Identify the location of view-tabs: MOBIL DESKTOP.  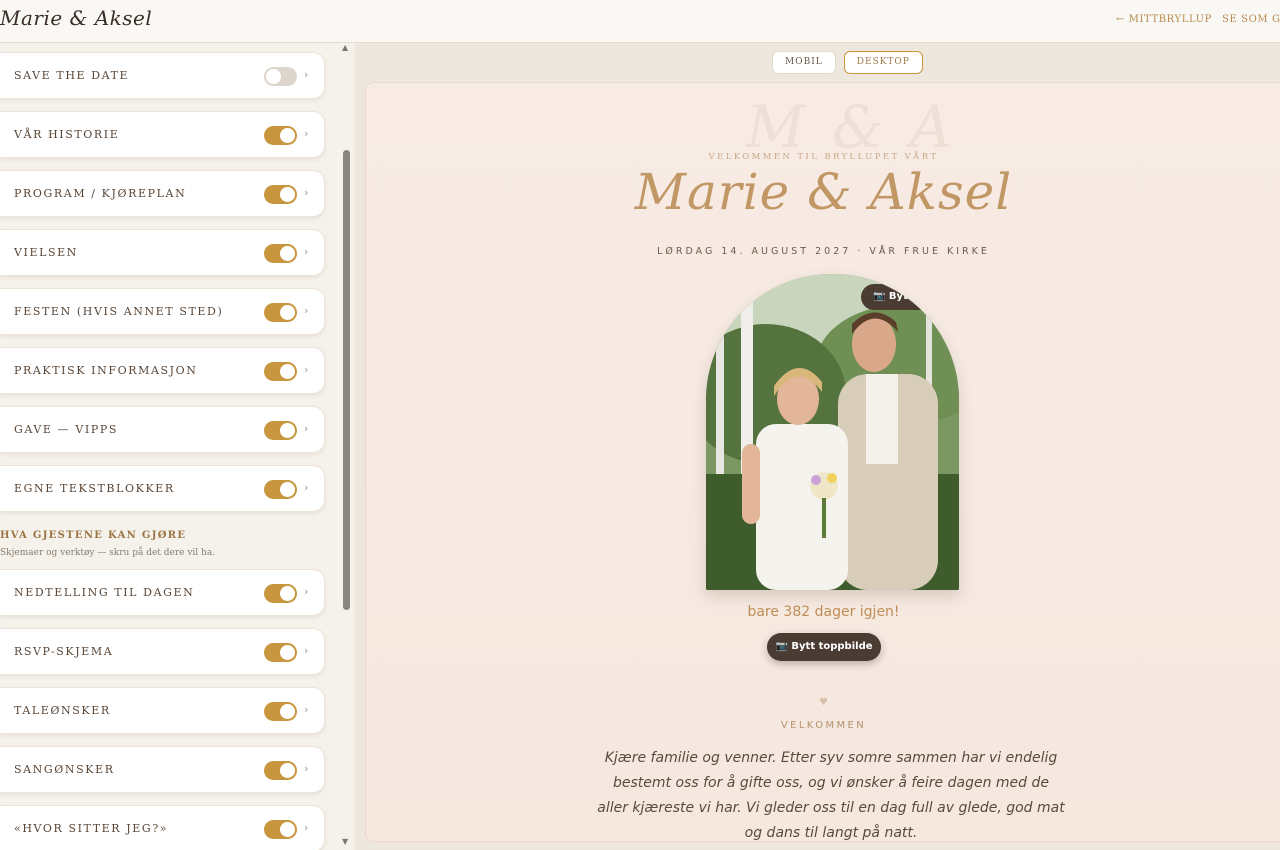
(847, 62).